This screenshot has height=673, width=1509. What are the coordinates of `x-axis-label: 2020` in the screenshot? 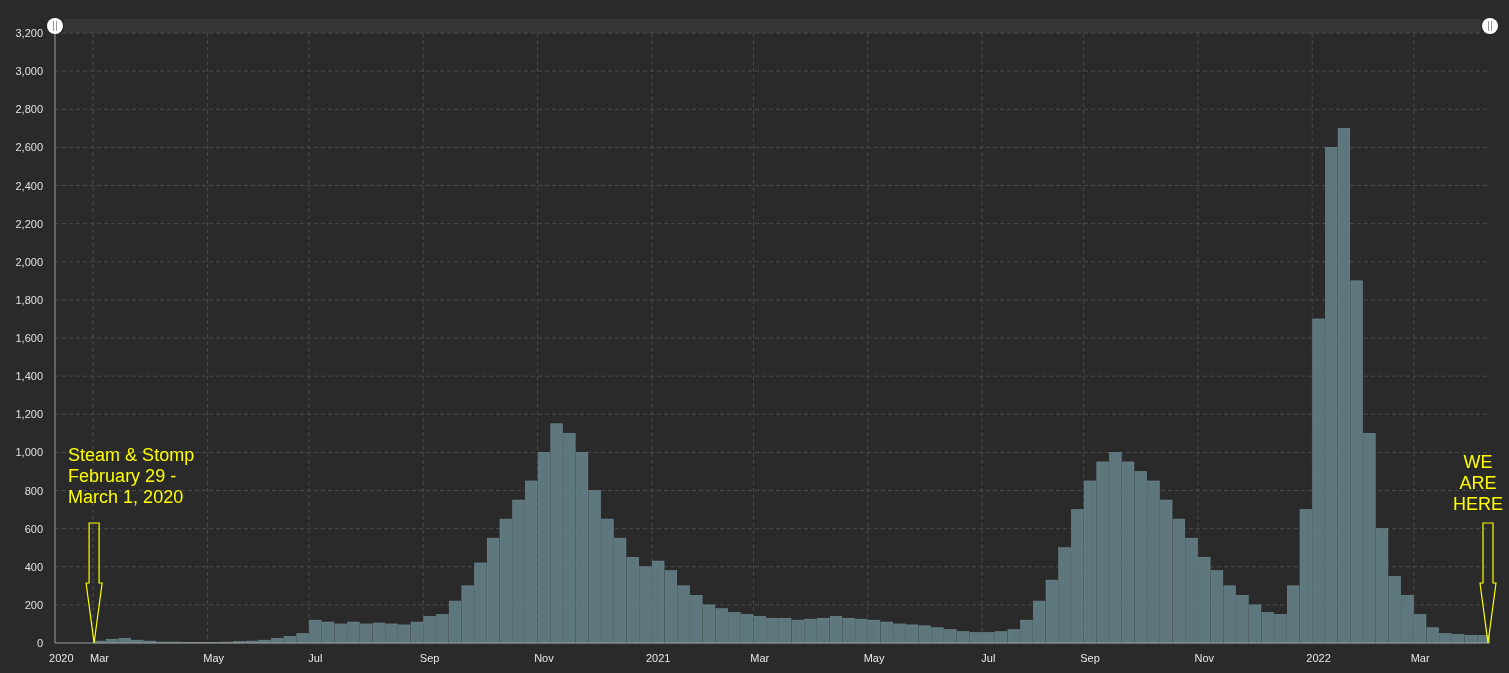 It's located at (61, 658).